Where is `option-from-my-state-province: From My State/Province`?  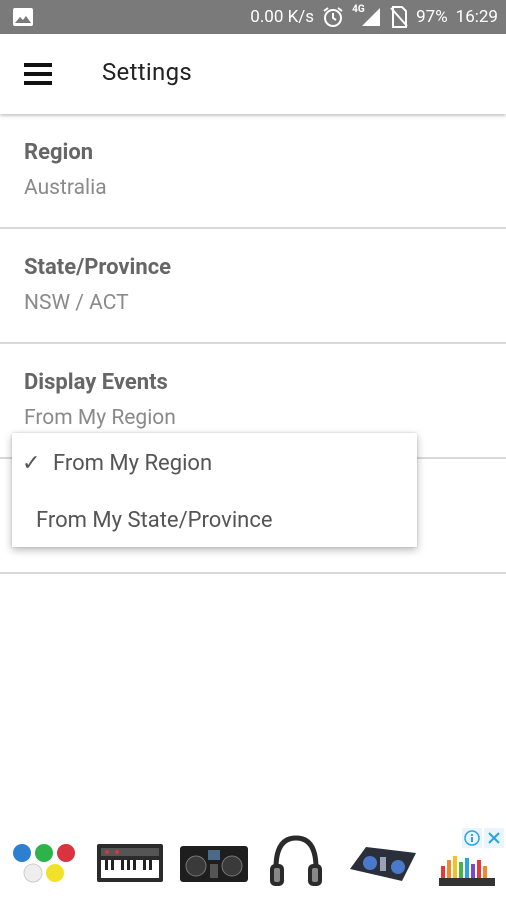
option-from-my-state-province: From My State/Province is located at coordinates (214, 520).